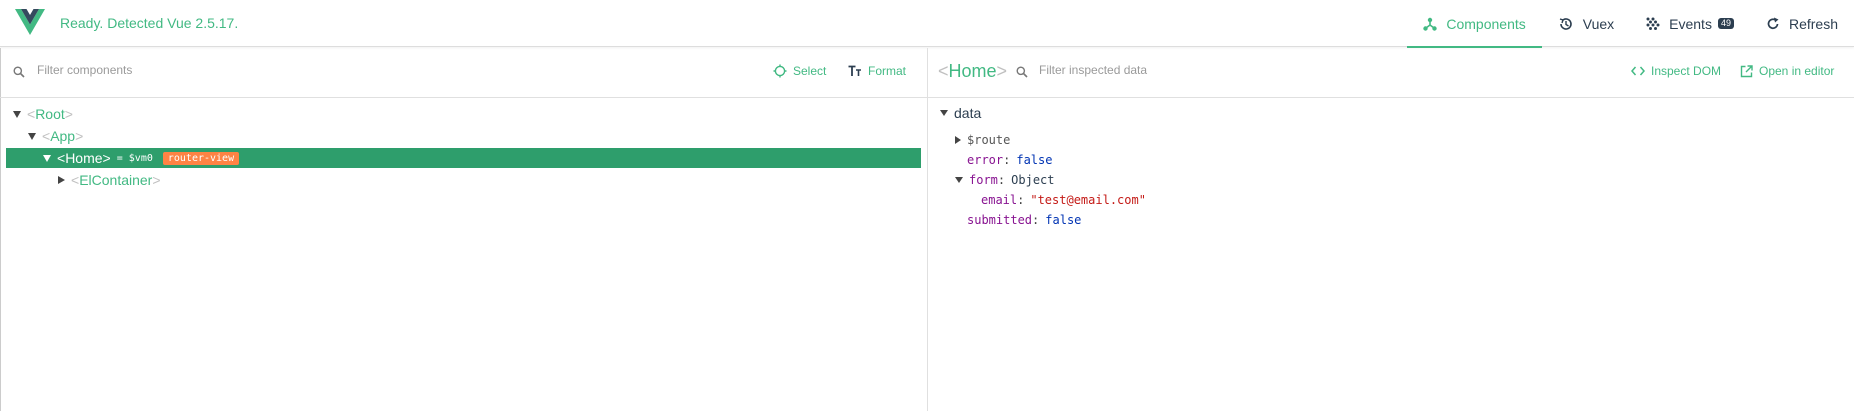 The image size is (1854, 411). What do you see at coordinates (1653, 23) in the screenshot?
I see `events-icon` at bounding box center [1653, 23].